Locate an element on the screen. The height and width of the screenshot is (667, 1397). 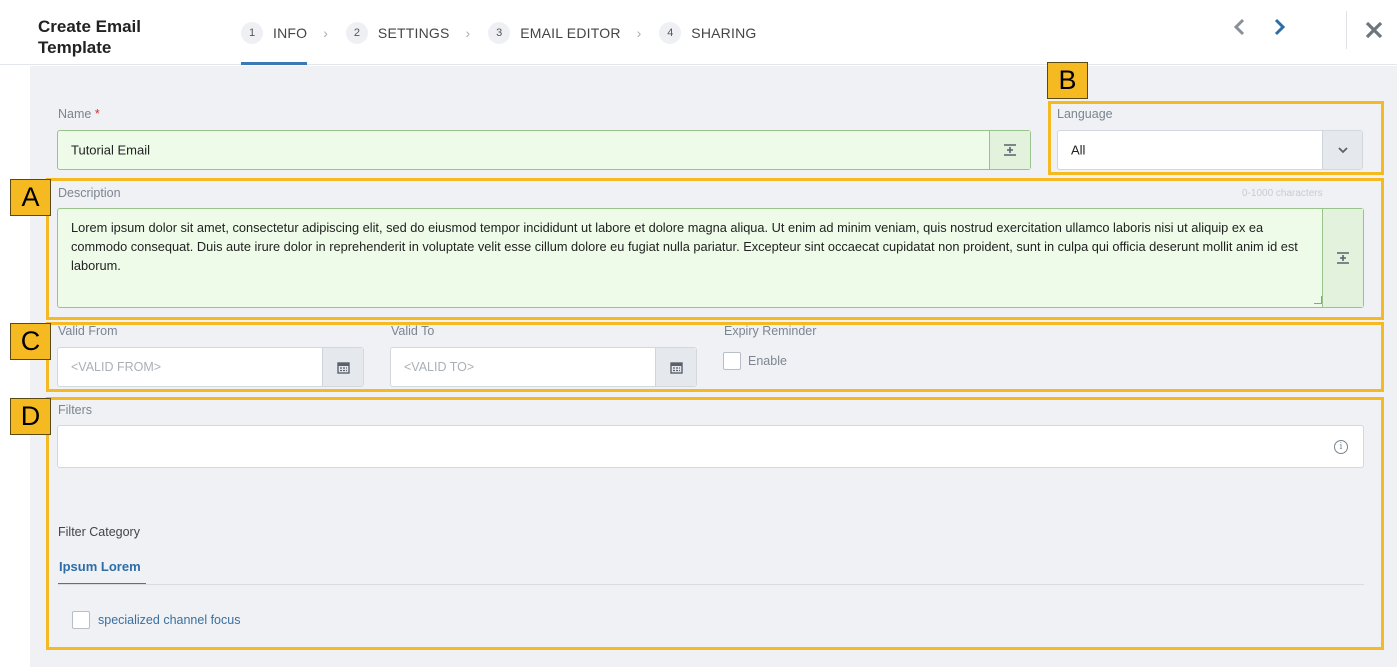
info-icon: i is located at coordinates (1341, 447).